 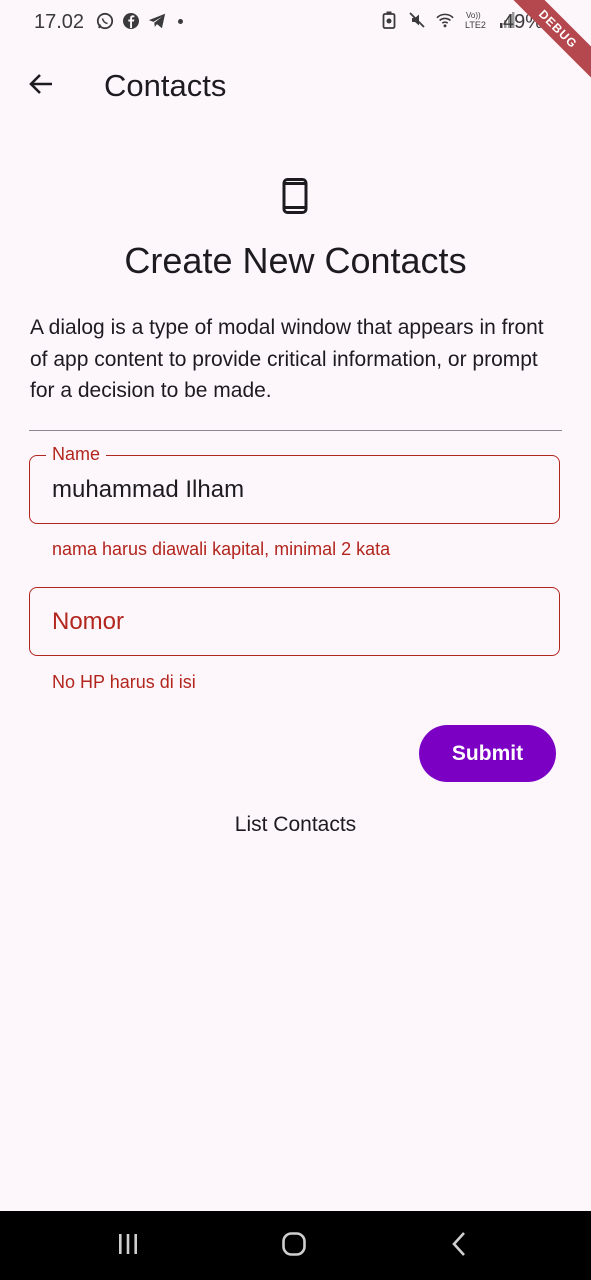 What do you see at coordinates (292, 489) in the screenshot?
I see `name-input` at bounding box center [292, 489].